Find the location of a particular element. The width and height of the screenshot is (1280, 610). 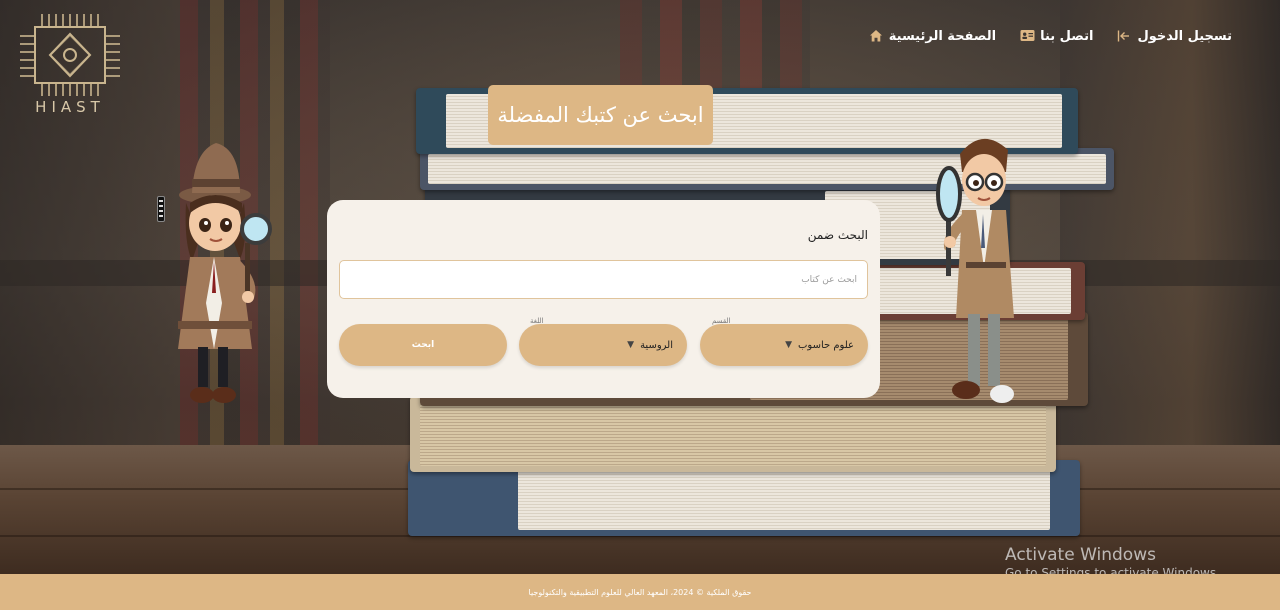

book-search-input is located at coordinates (603, 279).